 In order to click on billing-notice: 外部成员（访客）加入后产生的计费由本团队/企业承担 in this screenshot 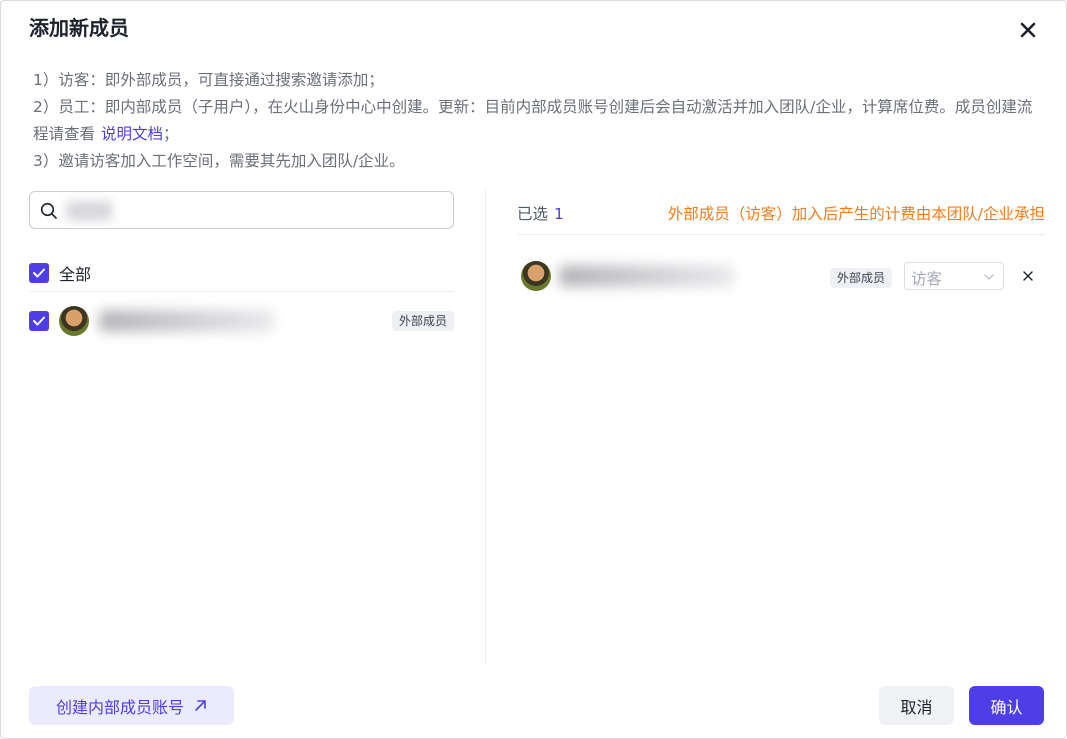, I will do `click(856, 214)`.